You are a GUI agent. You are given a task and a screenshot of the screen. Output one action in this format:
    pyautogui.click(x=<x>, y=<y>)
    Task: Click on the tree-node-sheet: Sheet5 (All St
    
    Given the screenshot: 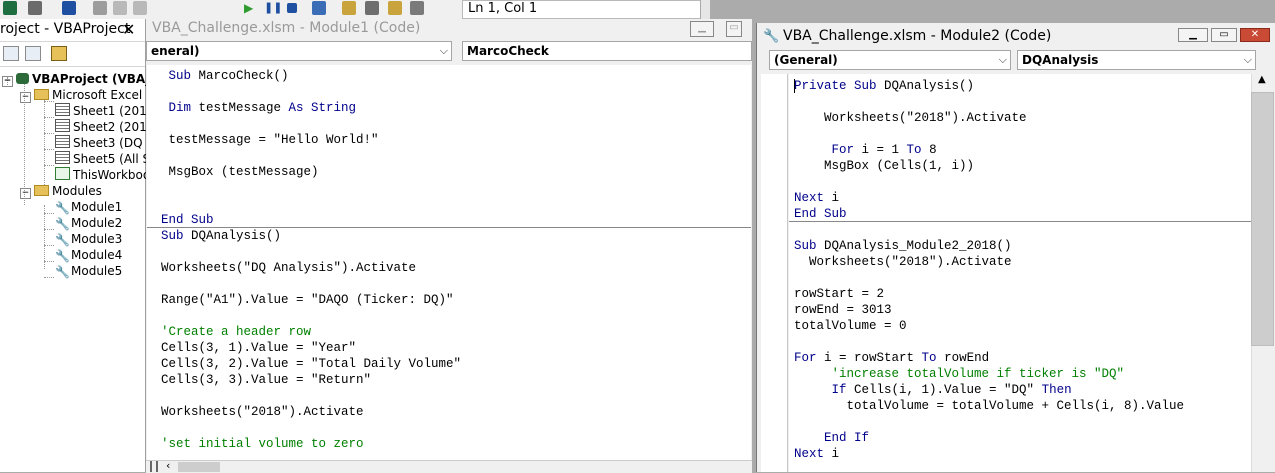 What is the action you would take?
    pyautogui.click(x=105, y=159)
    